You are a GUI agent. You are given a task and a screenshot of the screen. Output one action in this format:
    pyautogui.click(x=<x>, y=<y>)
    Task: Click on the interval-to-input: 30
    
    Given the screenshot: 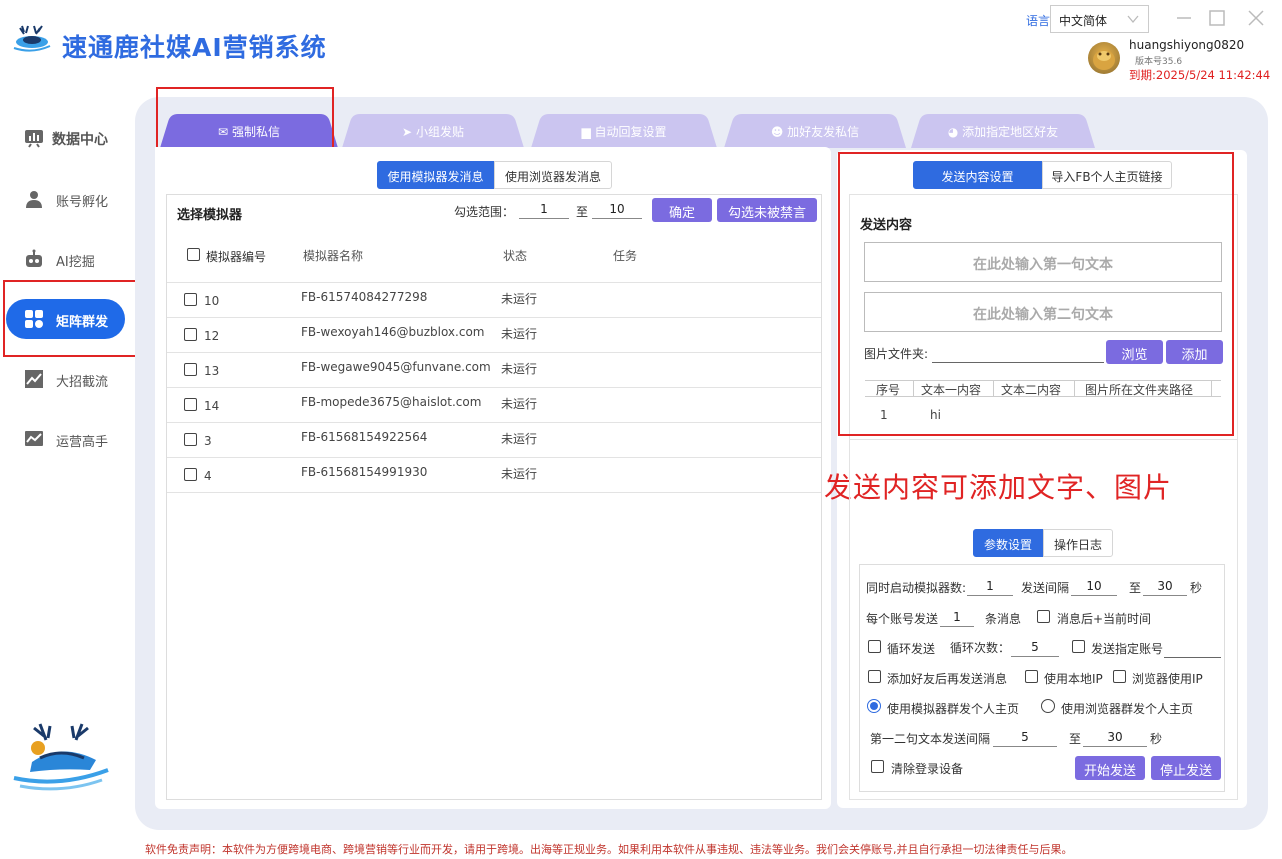 What is the action you would take?
    pyautogui.click(x=1165, y=586)
    